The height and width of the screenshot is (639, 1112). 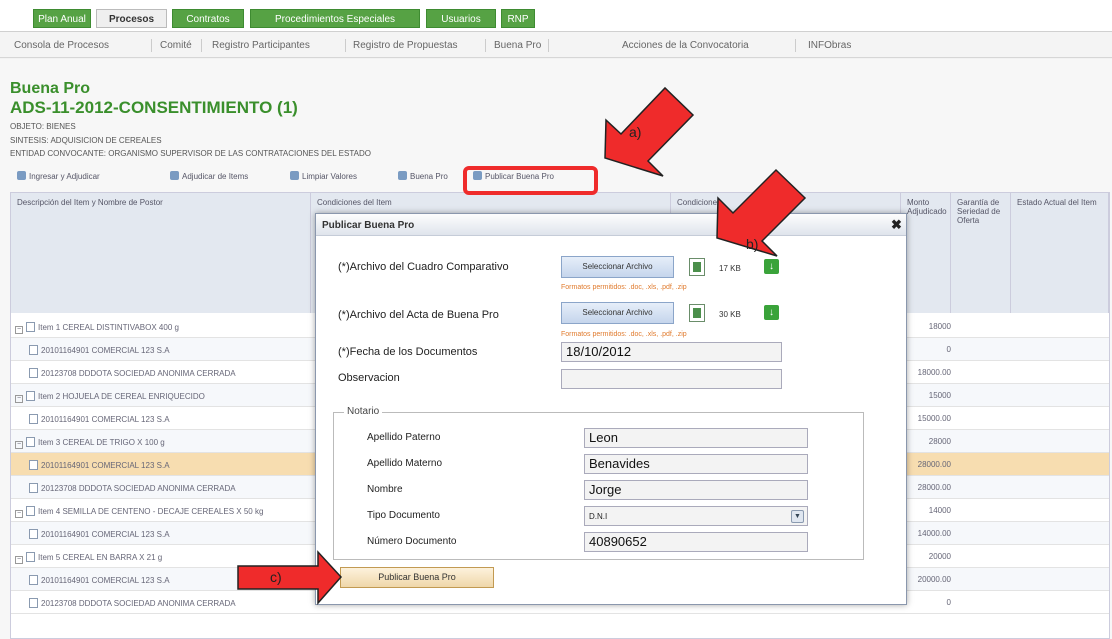 What do you see at coordinates (418, 315) in the screenshot?
I see `acta-buena-pro-label: (*)Archivo del Acta de Buena Pro` at bounding box center [418, 315].